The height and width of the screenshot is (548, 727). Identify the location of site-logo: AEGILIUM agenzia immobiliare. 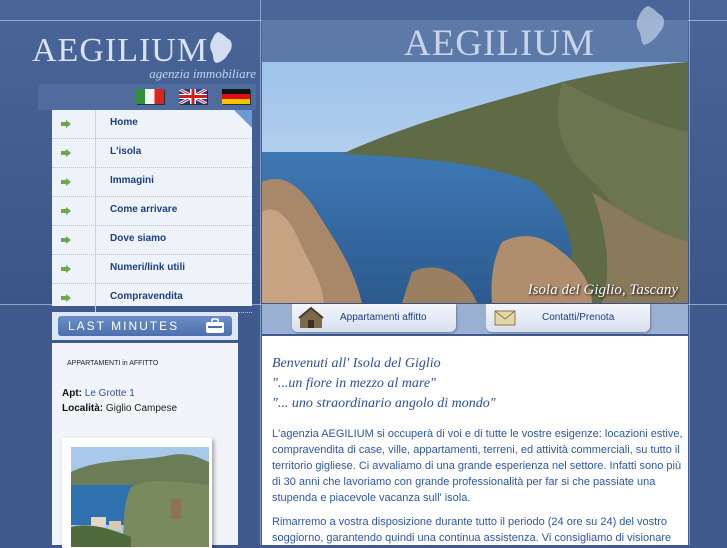
(144, 58).